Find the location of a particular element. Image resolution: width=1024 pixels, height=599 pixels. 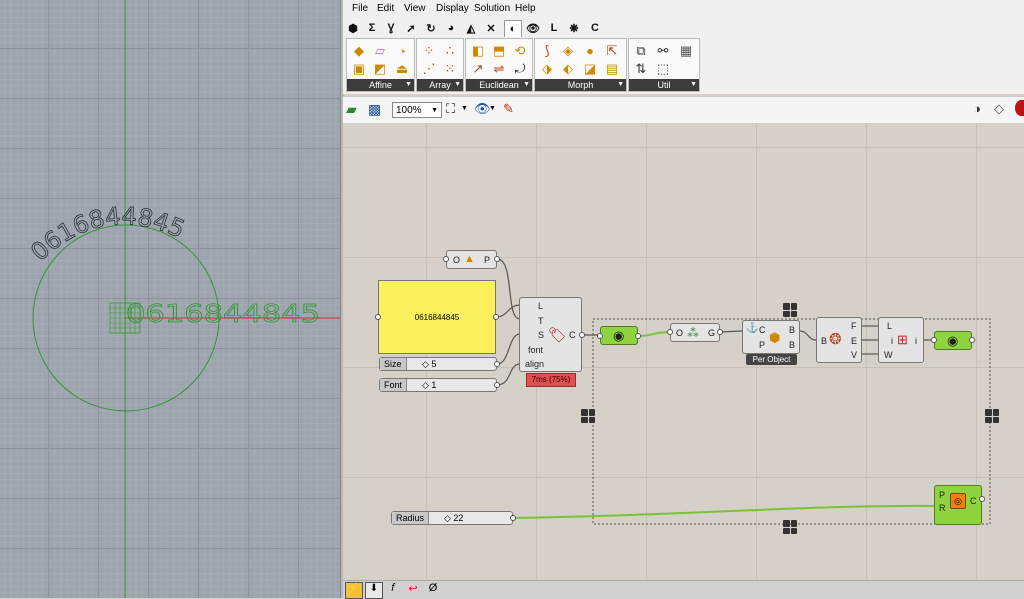

curve-array-icon: ⁘ is located at coordinates (429, 51).